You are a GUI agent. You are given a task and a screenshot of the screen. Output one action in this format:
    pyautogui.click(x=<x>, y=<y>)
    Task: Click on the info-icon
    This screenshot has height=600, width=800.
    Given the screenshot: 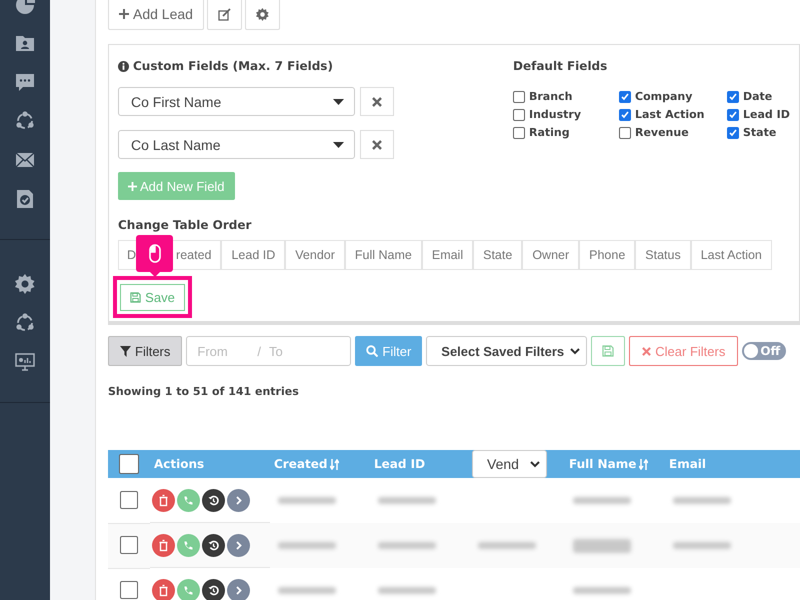 What is the action you would take?
    pyautogui.click(x=123, y=66)
    